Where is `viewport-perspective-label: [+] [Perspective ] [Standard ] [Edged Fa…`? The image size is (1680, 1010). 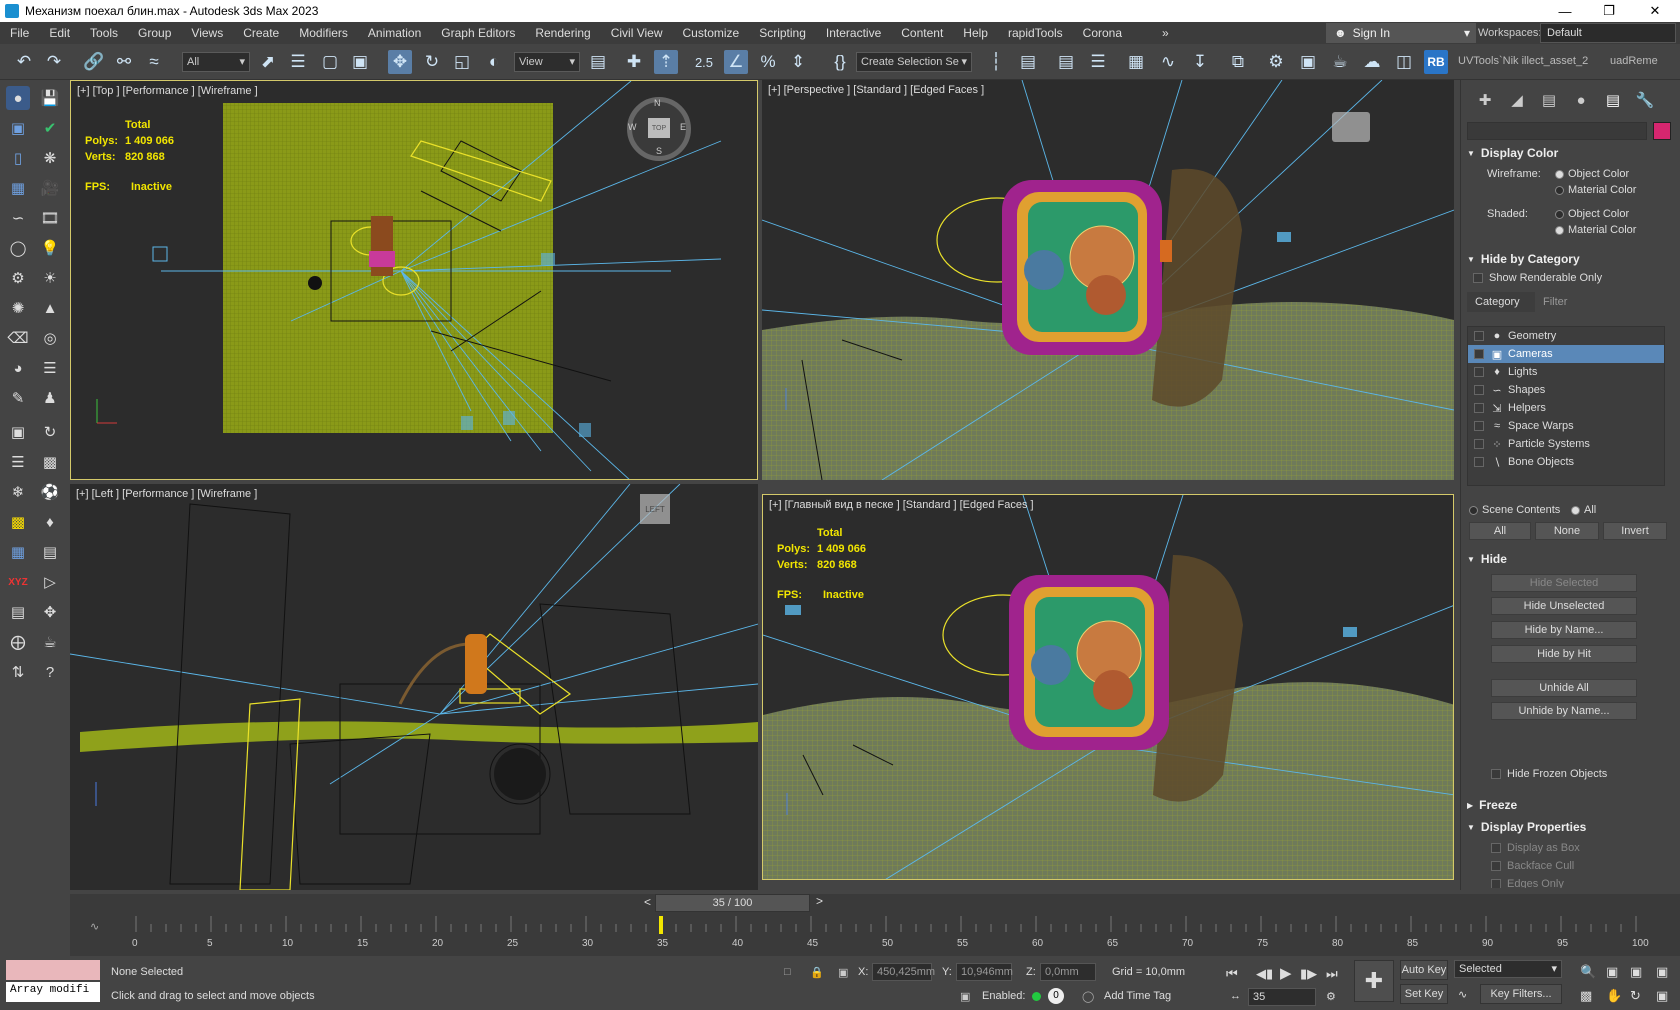
viewport-perspective-label: [+] [Perspective ] [Standard ] [Edged Fa… is located at coordinates (876, 90).